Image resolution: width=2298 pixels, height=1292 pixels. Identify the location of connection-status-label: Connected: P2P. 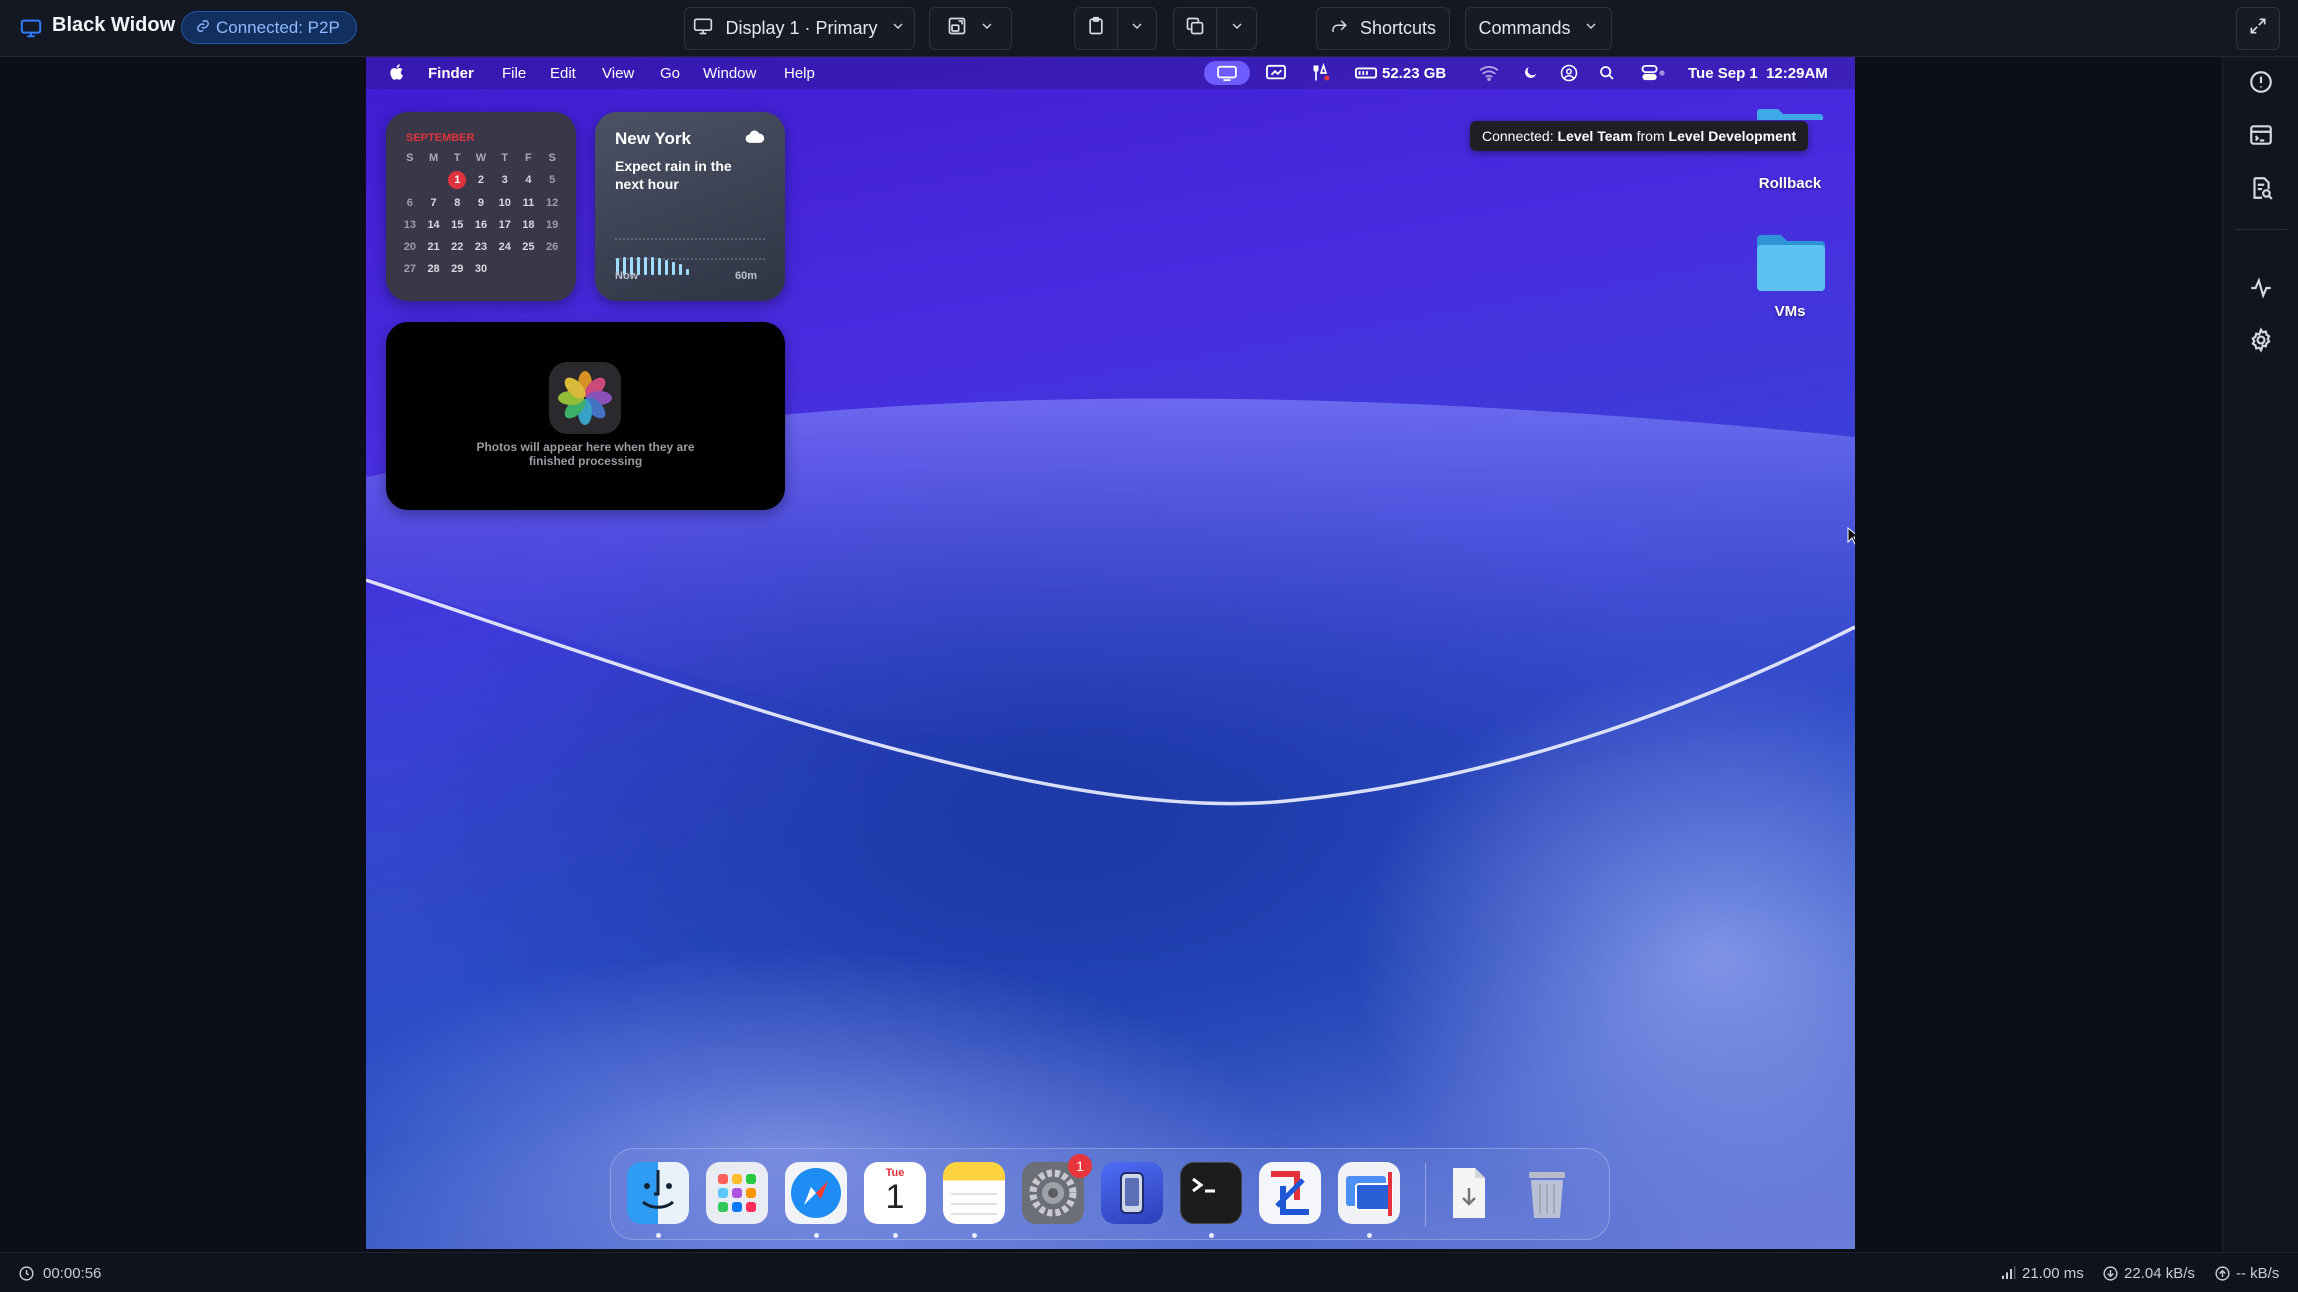
(278, 27).